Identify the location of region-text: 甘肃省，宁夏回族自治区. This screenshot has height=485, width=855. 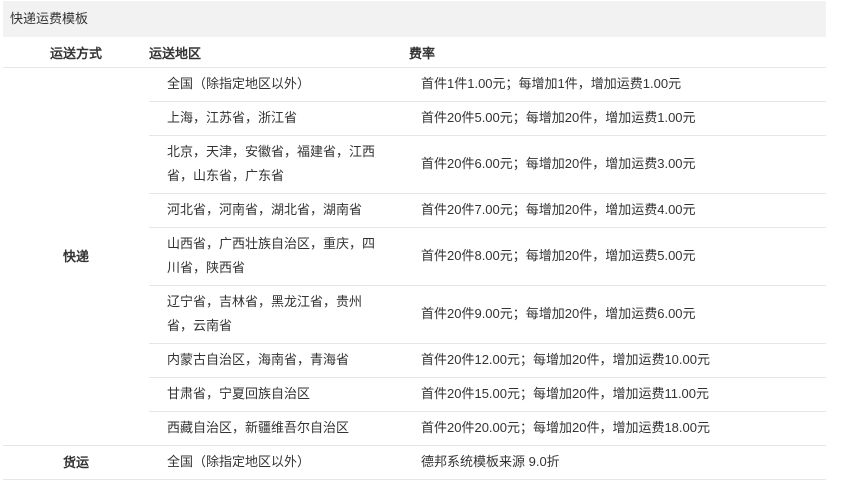
(239, 393).